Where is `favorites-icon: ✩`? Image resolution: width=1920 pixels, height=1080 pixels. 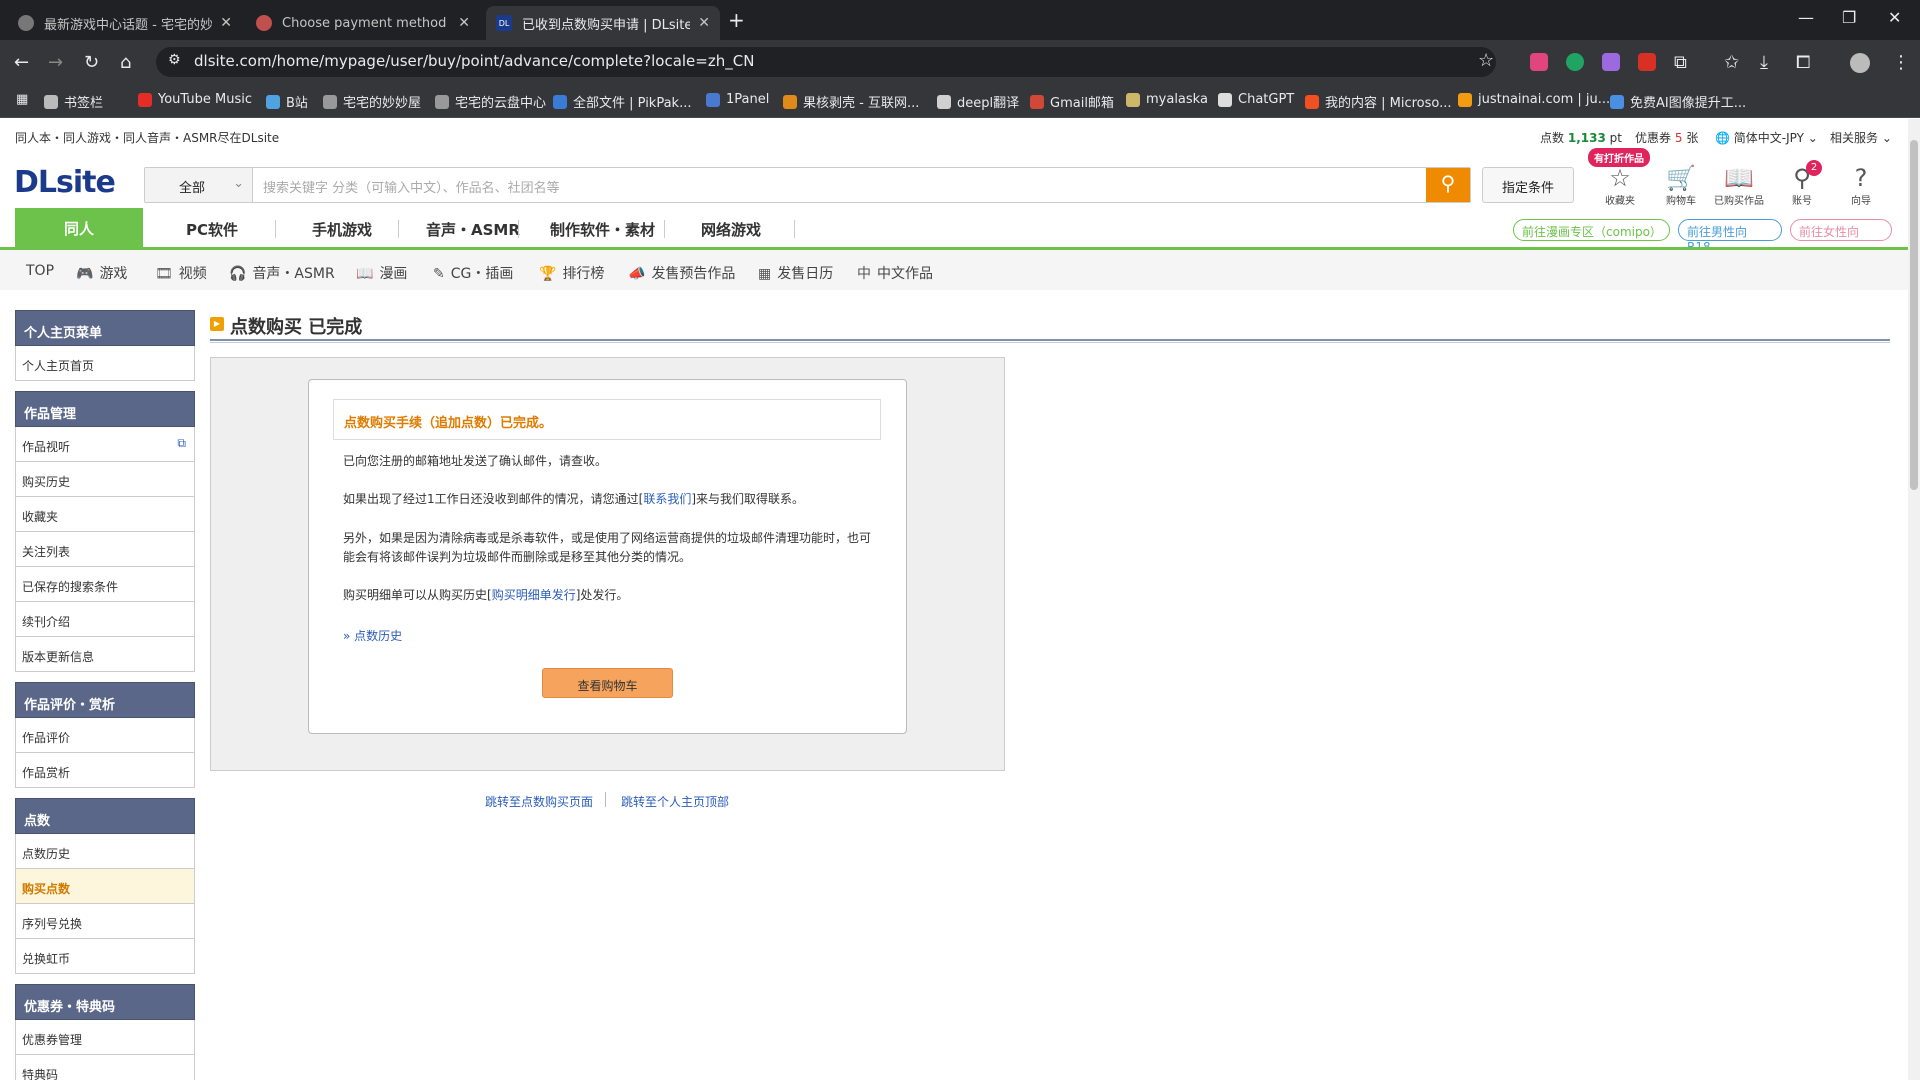 favorites-icon: ✩ is located at coordinates (1731, 62).